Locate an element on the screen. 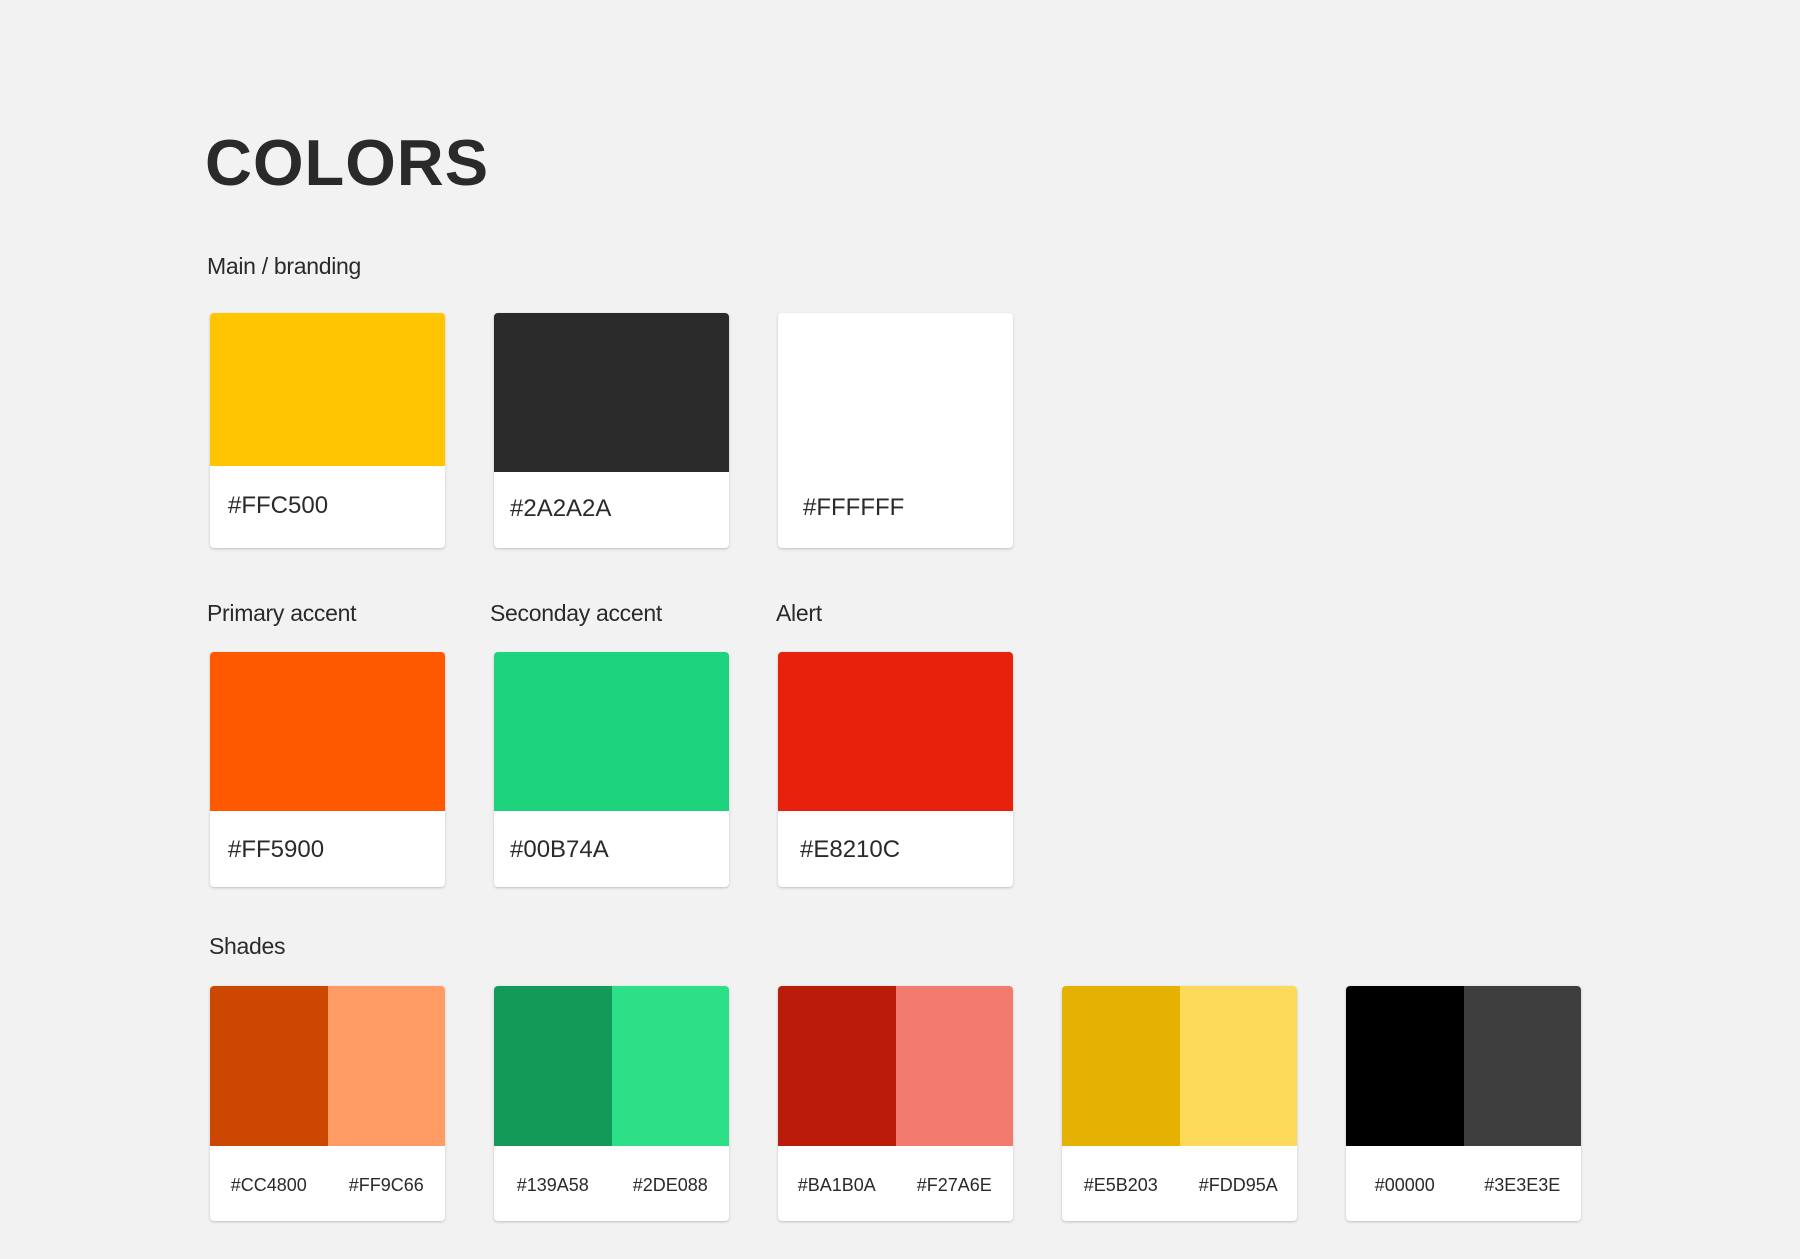 The height and width of the screenshot is (1259, 1800). color-card-ff5900: #FF5900 is located at coordinates (327, 769).